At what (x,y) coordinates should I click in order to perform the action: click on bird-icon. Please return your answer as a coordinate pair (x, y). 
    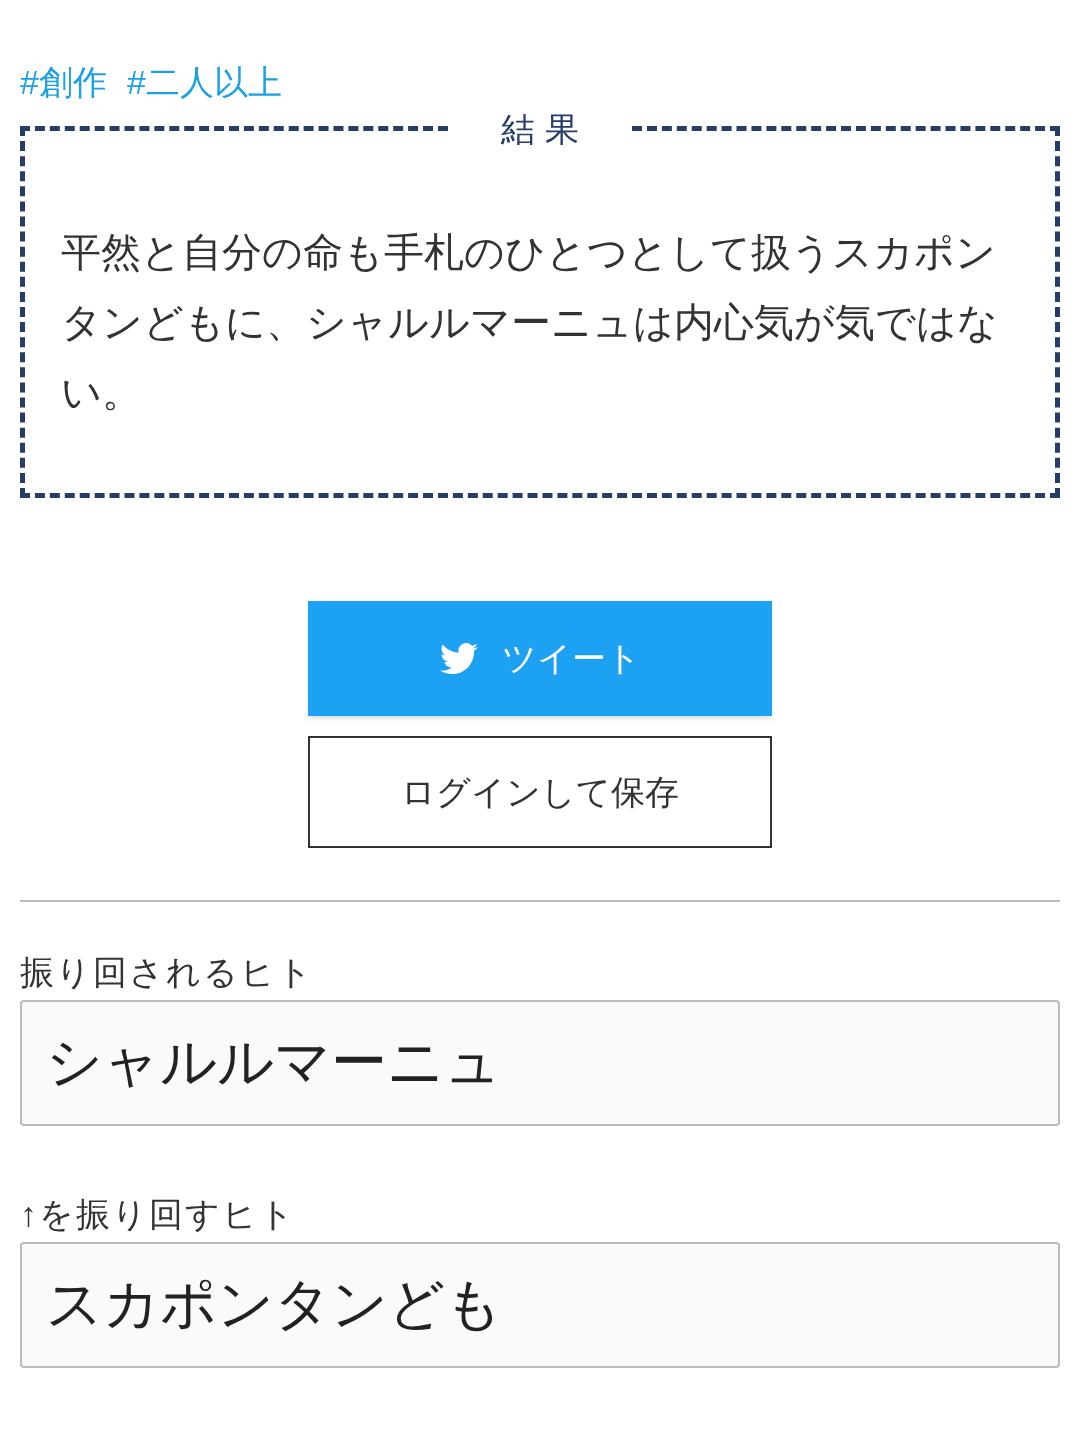
    Looking at the image, I should click on (458, 658).